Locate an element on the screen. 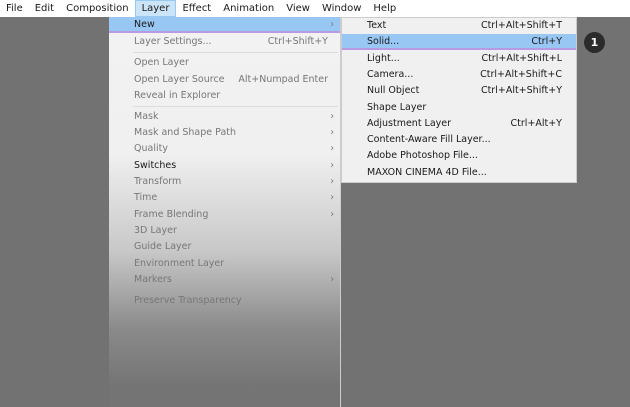 The image size is (630, 407). menu-item-label: Time is located at coordinates (146, 197).